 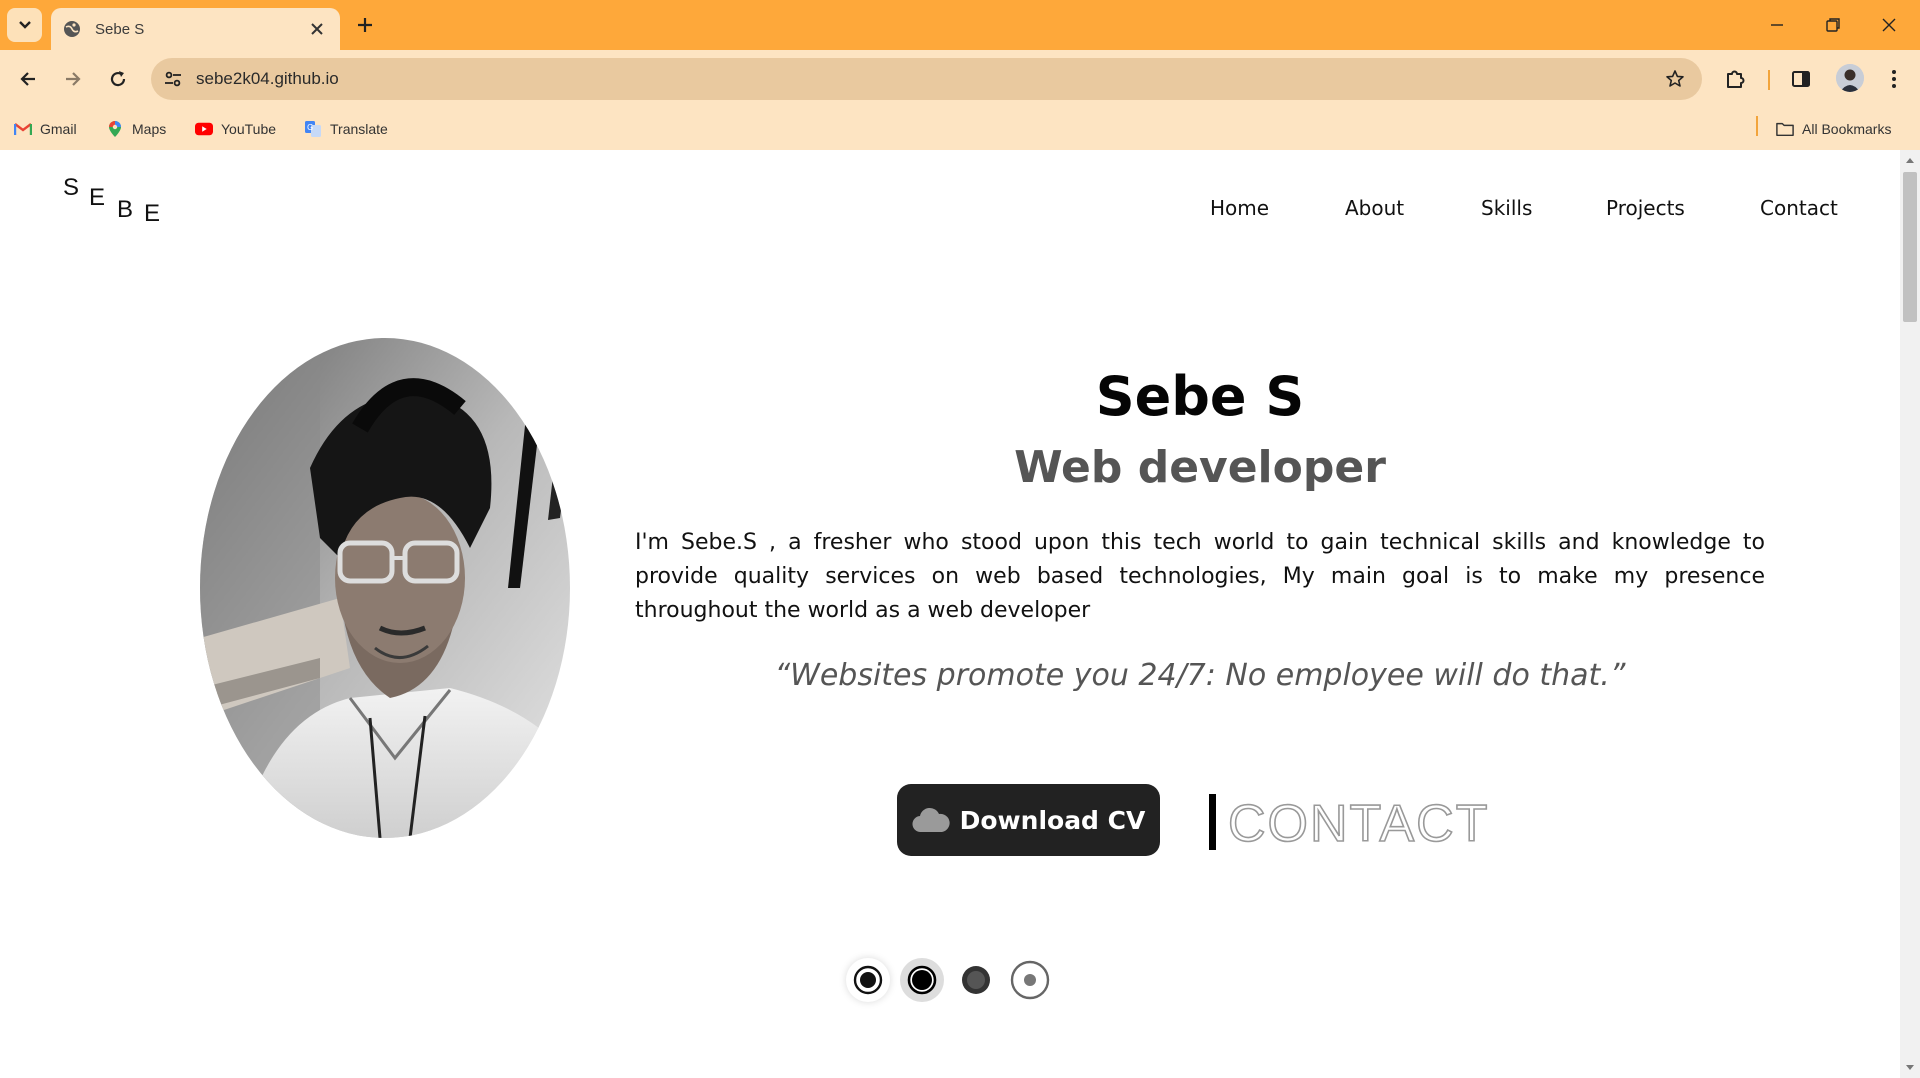 I want to click on minimize-icon, so click(x=1777, y=25).